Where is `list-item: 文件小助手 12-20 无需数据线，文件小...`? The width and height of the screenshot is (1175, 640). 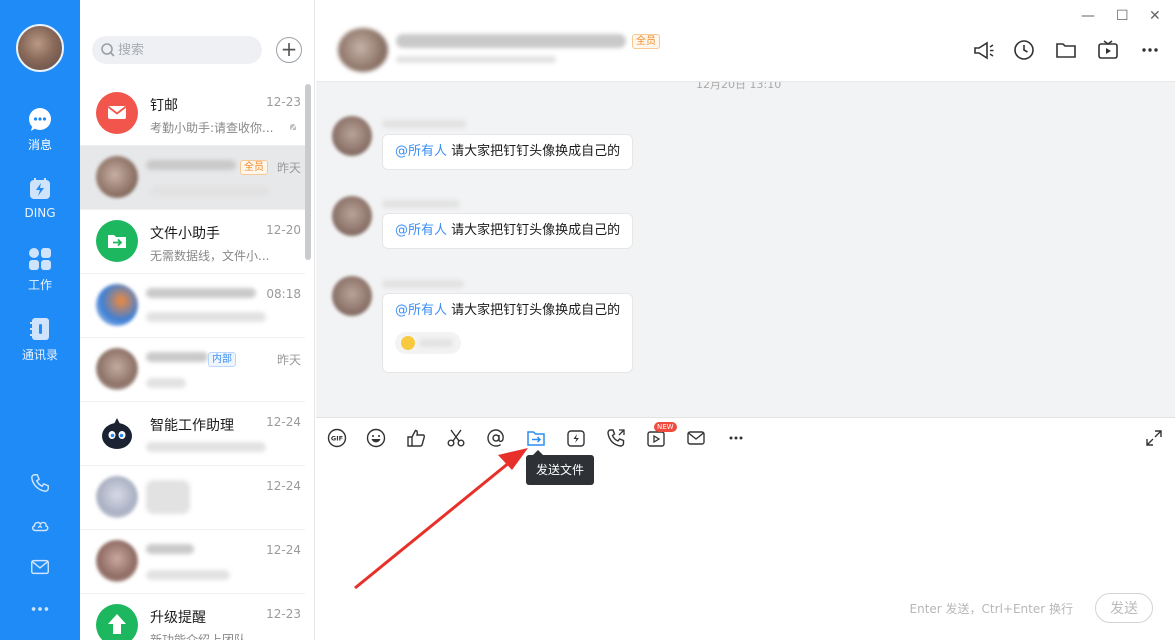 list-item: 文件小助手 12-20 无需数据线，文件小... is located at coordinates (192, 242).